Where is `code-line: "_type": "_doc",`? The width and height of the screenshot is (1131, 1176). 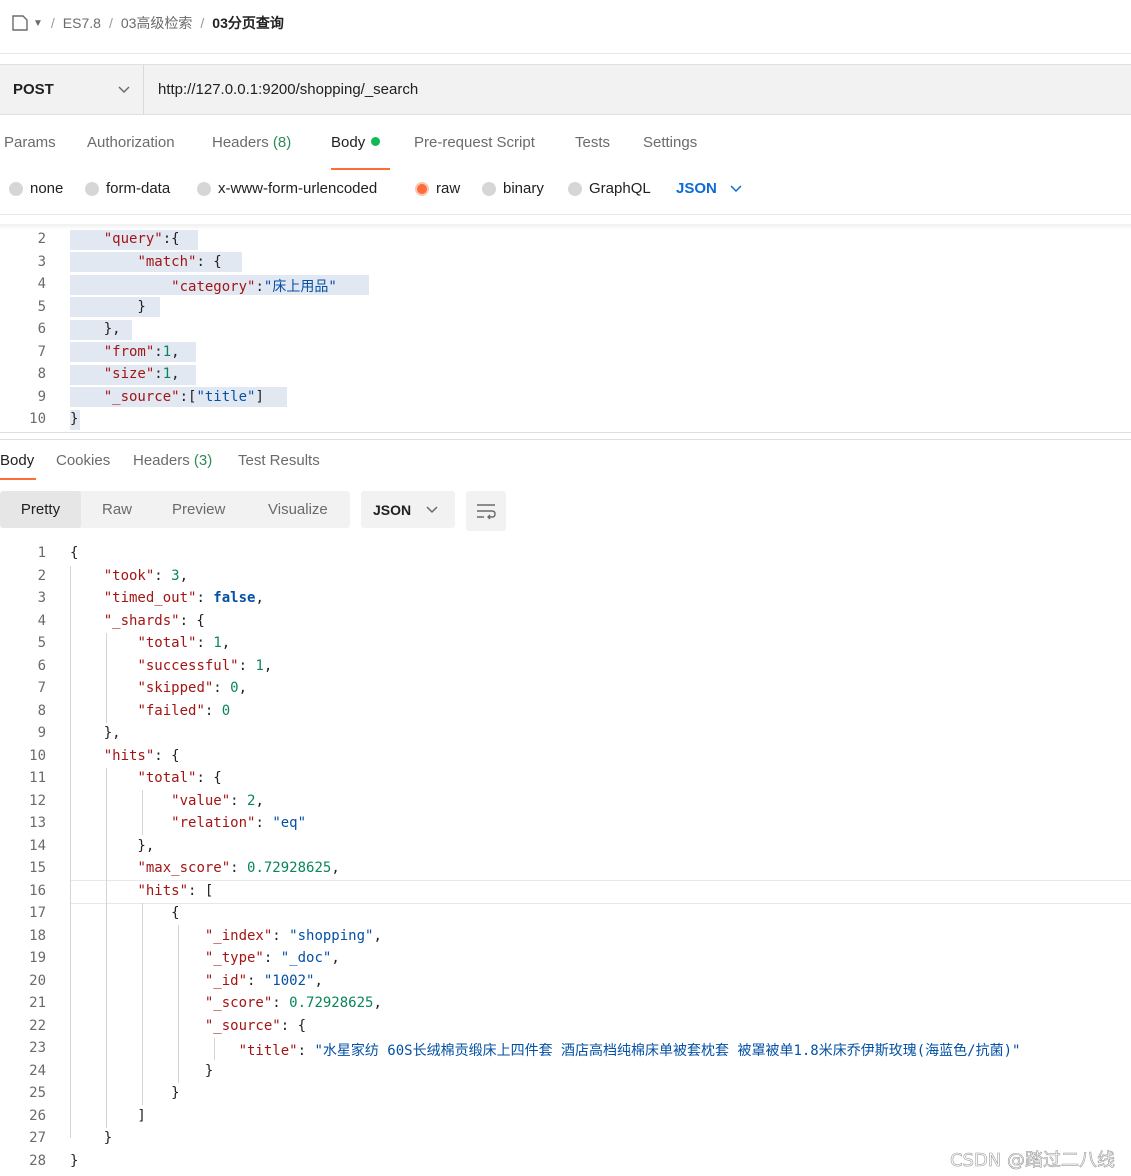
code-line: "_type": "_doc", is located at coordinates (272, 958).